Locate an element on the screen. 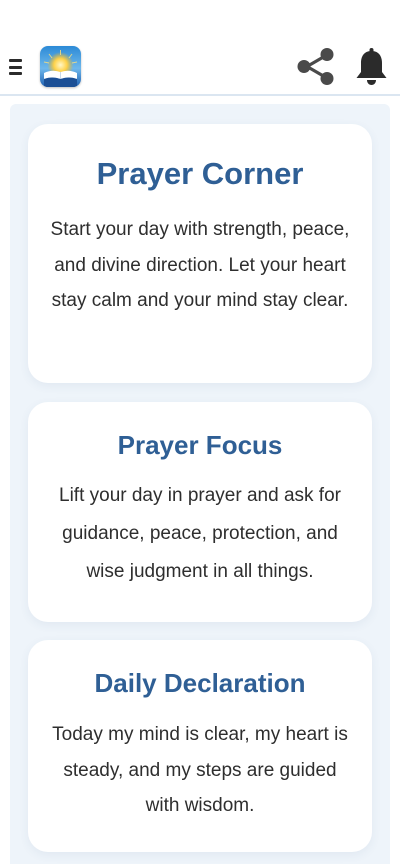 The image size is (400, 864). card-title: Prayer Corner is located at coordinates (200, 173).